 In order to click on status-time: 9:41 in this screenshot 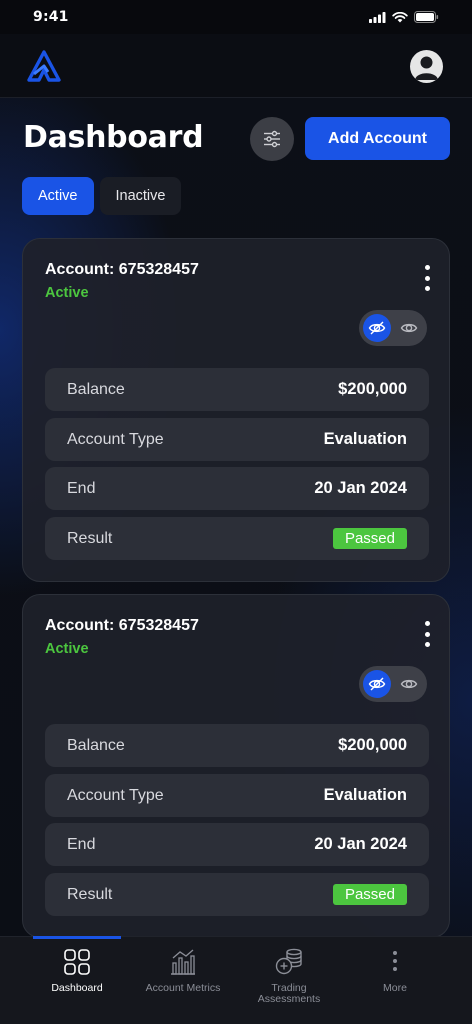, I will do `click(51, 17)`.